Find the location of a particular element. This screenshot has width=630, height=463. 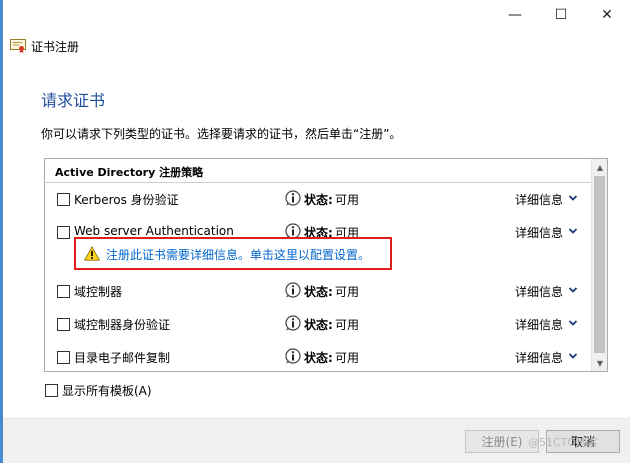

certificate-icon is located at coordinates (18, 46).